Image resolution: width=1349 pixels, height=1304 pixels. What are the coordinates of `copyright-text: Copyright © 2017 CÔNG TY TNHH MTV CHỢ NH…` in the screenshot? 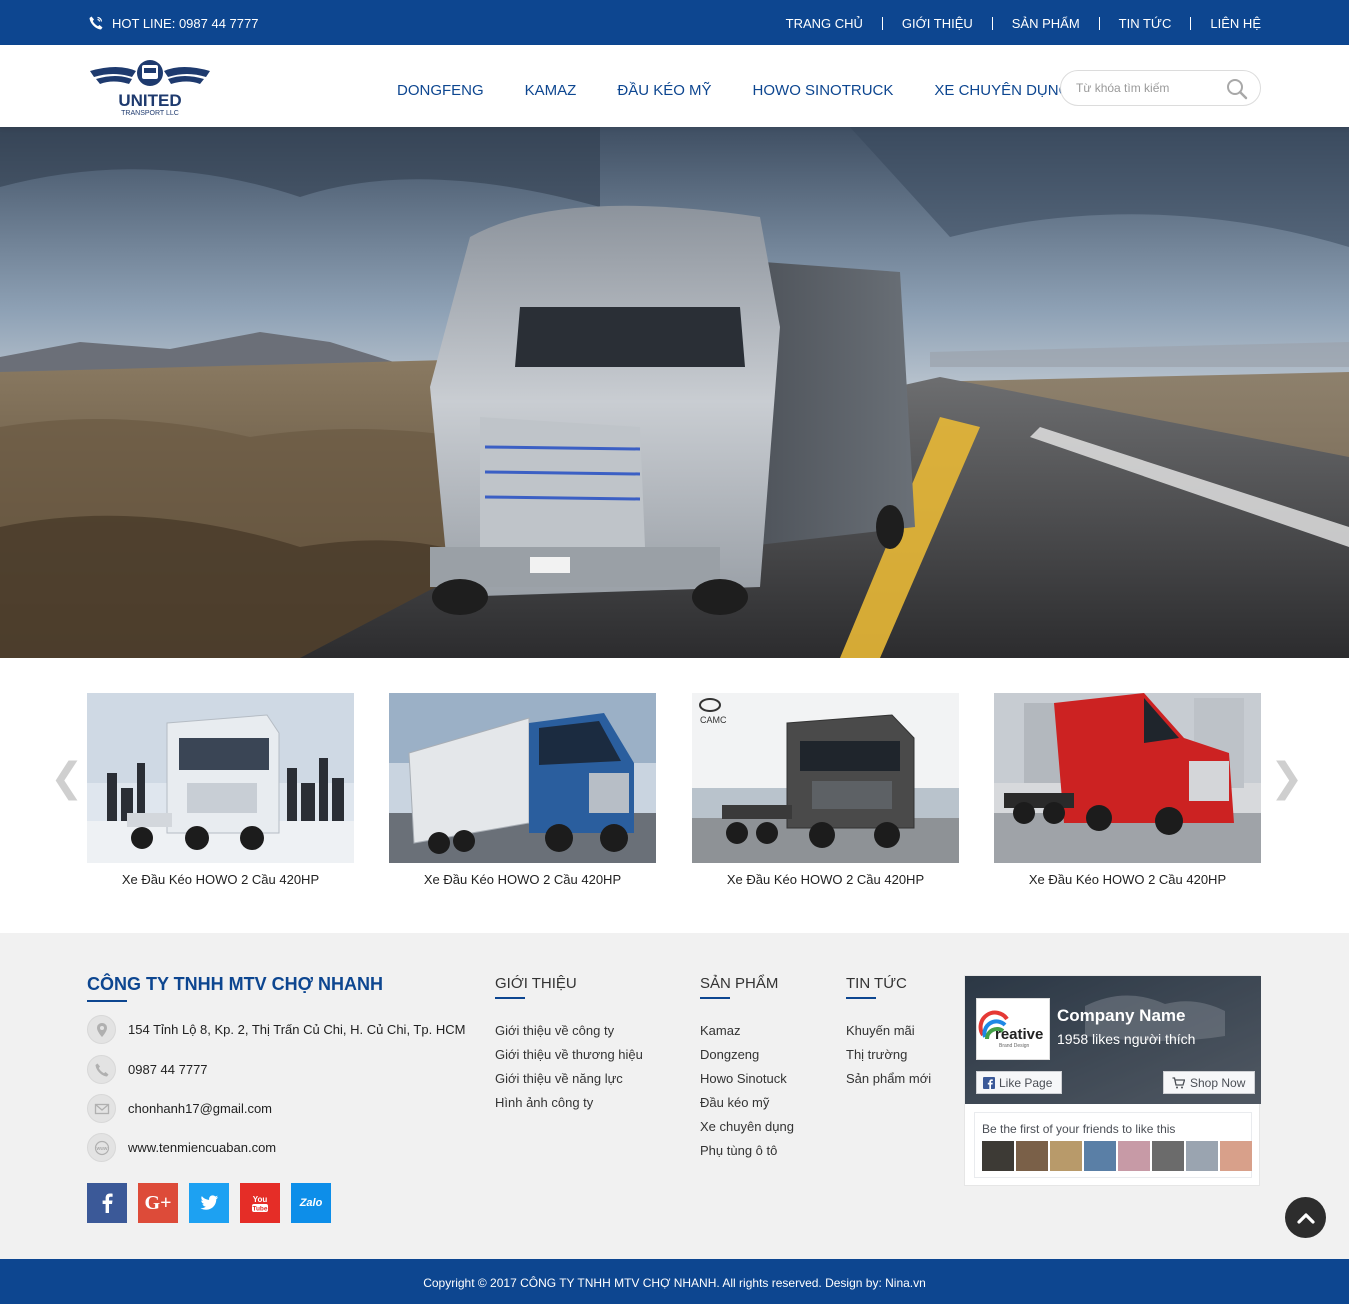 It's located at (674, 1283).